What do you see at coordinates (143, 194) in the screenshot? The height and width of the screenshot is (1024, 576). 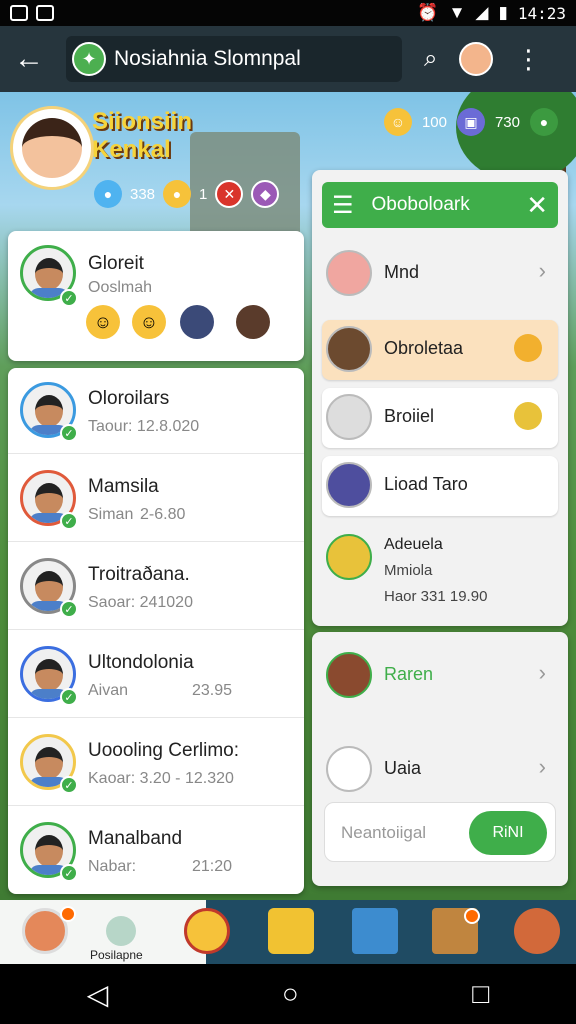 I see `stat-value-1: 338` at bounding box center [143, 194].